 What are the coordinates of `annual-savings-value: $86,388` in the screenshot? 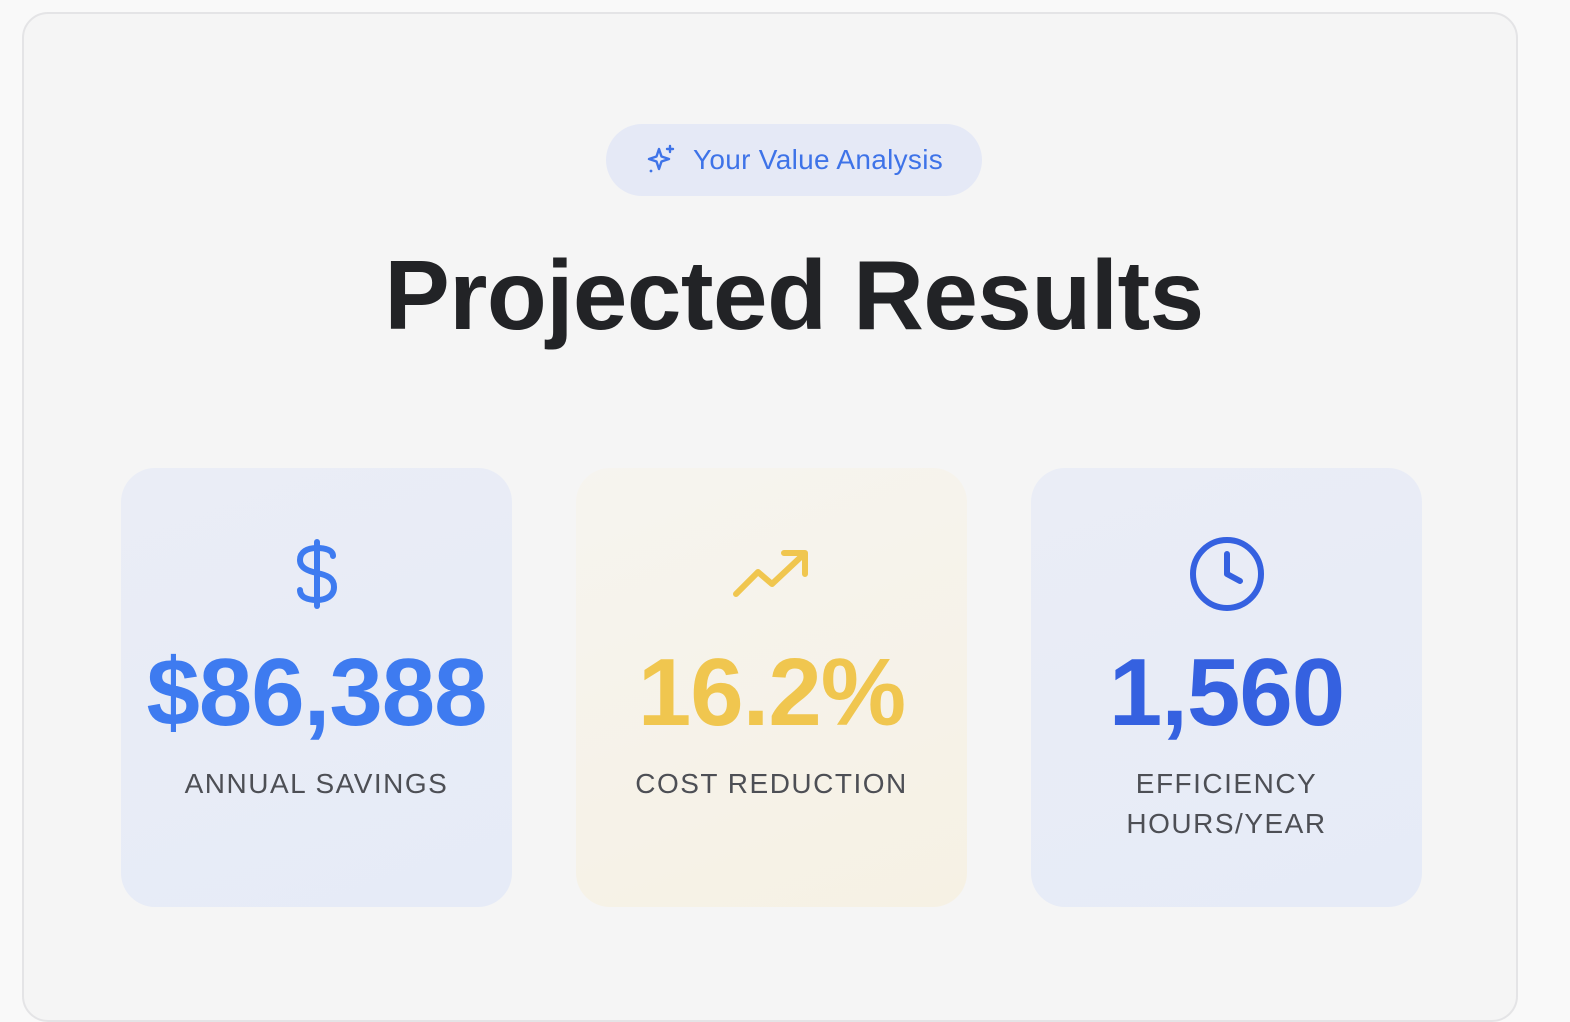 It's located at (316, 692).